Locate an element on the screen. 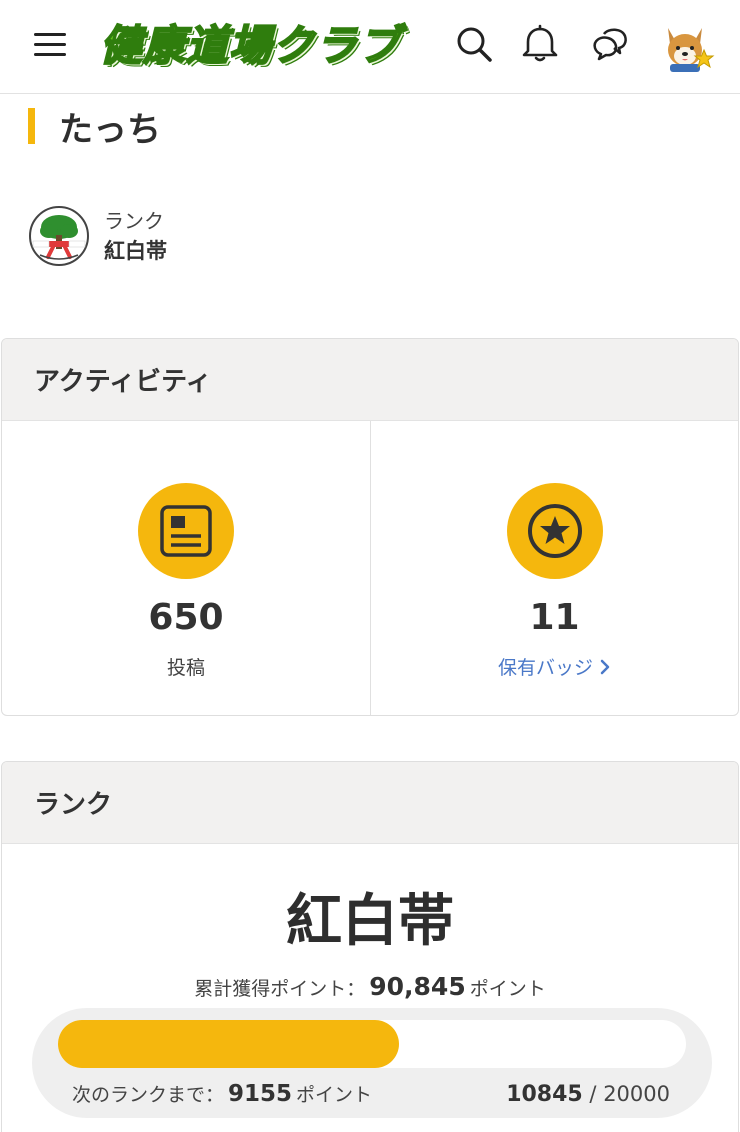  document-icon is located at coordinates (186, 531).